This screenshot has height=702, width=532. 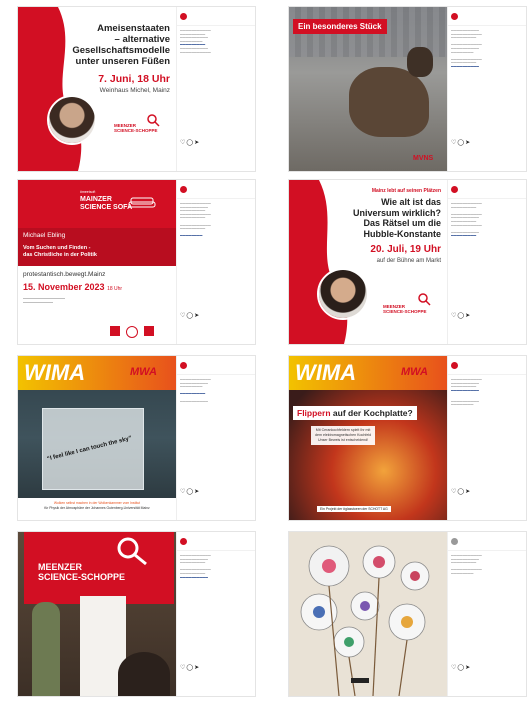 What do you see at coordinates (134, 79) in the screenshot?
I see `event-date: 7. Juni, 18 Uhr` at bounding box center [134, 79].